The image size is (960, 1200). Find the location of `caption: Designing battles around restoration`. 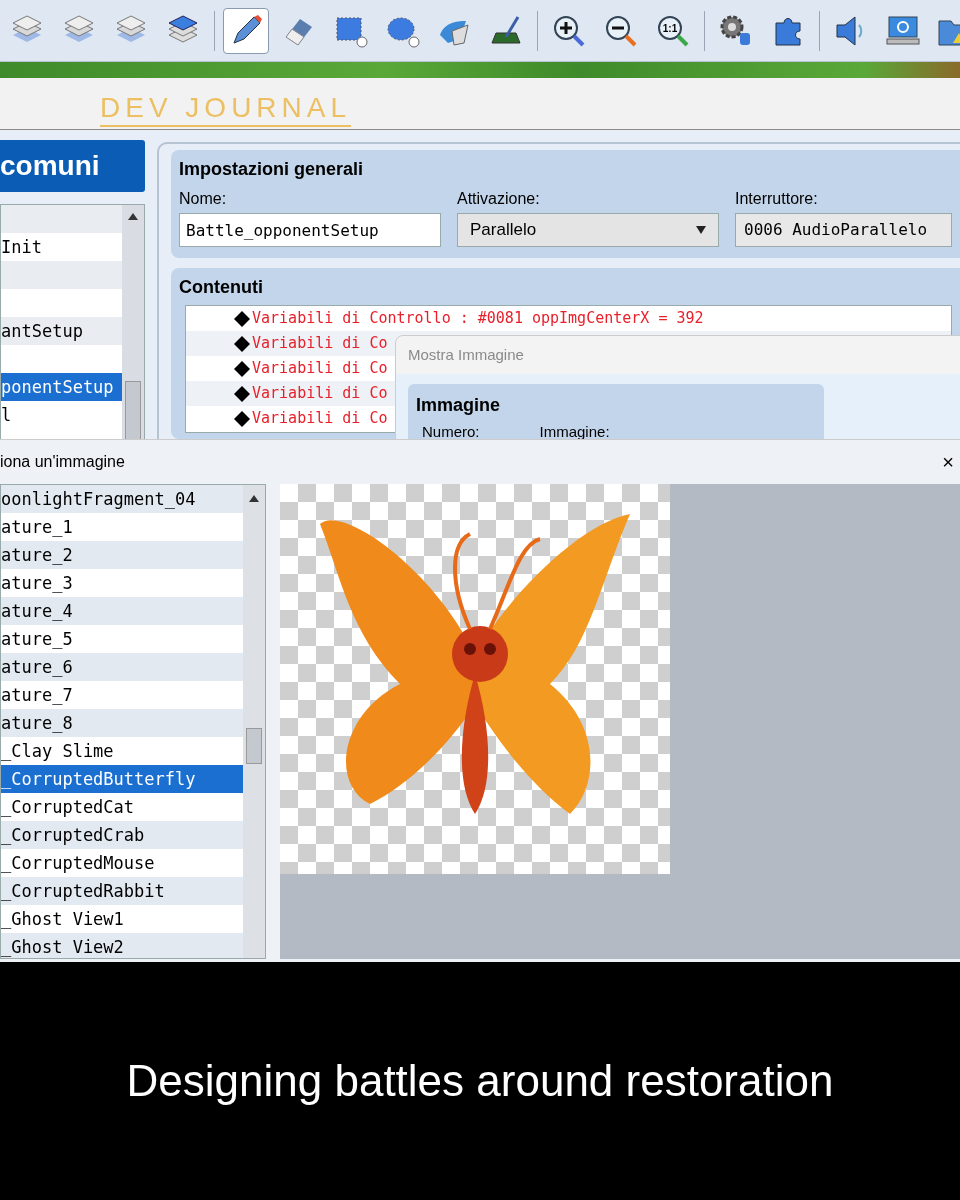

caption: Designing battles around restoration is located at coordinates (480, 1081).